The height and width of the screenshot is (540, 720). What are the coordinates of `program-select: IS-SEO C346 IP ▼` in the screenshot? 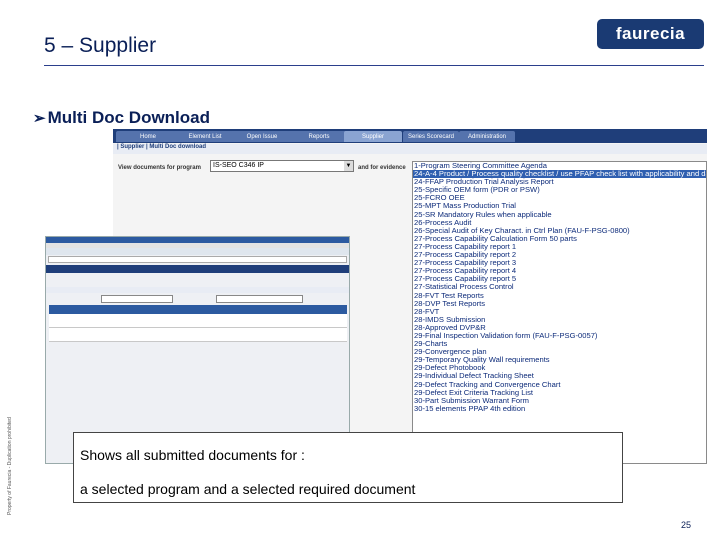 It's located at (282, 166).